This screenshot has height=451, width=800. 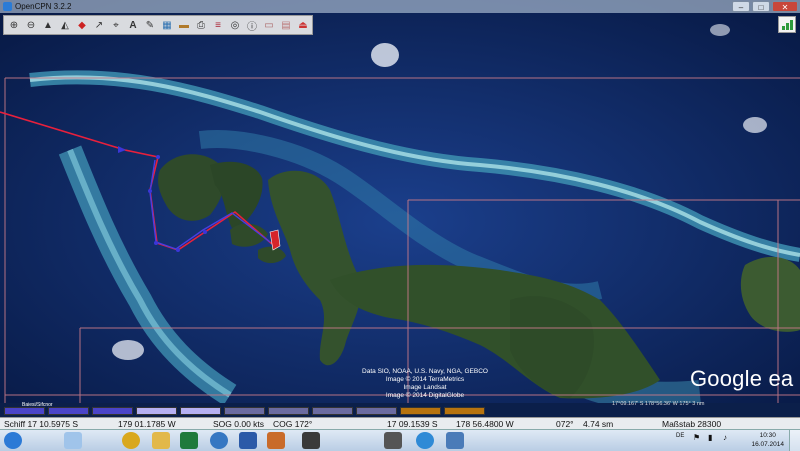 I want to click on clock-date: 16.07.2014, so click(x=767, y=444).